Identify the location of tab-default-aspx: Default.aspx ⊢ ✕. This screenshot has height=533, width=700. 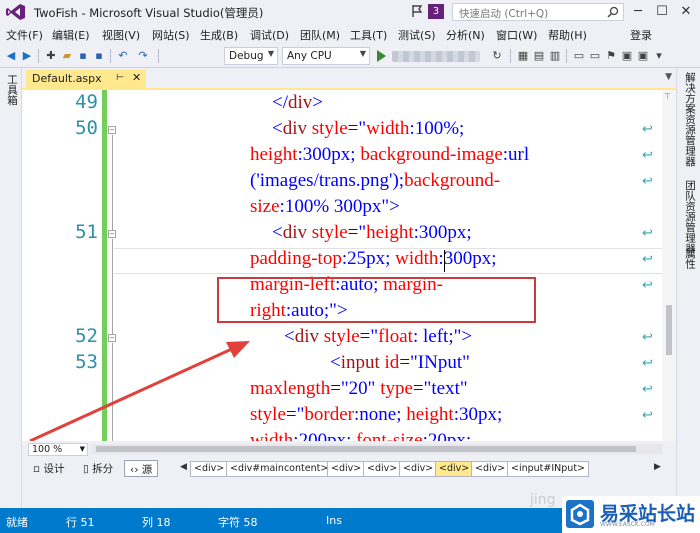
(86, 79).